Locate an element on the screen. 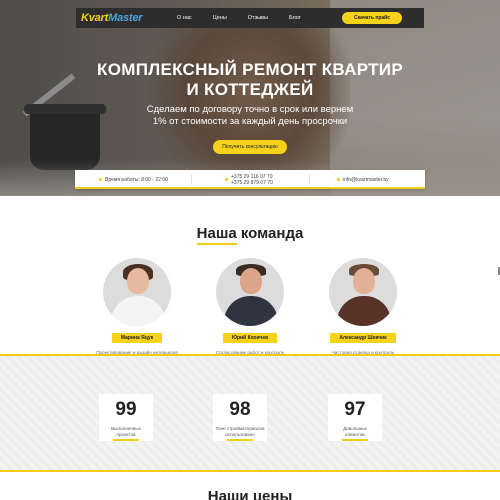 The height and width of the screenshot is (500, 500). stat-label-line: клиентов is located at coordinates (355, 434).